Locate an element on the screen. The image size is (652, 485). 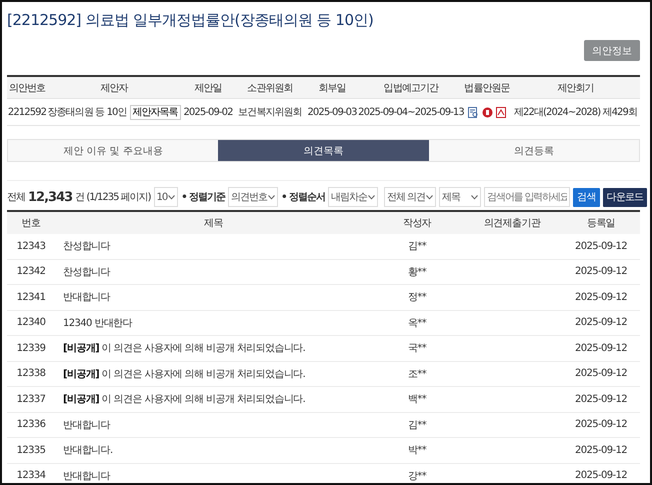
download-button: 다운로드 is located at coordinates (625, 197).